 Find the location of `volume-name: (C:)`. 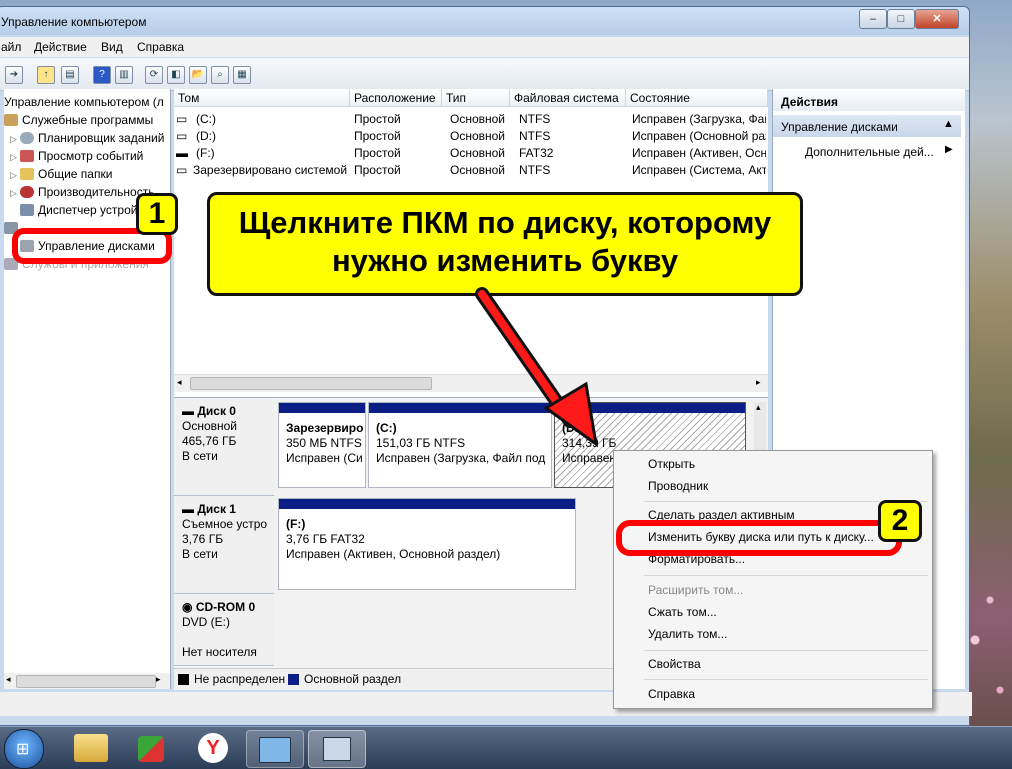

volume-name: (C:) is located at coordinates (206, 119).